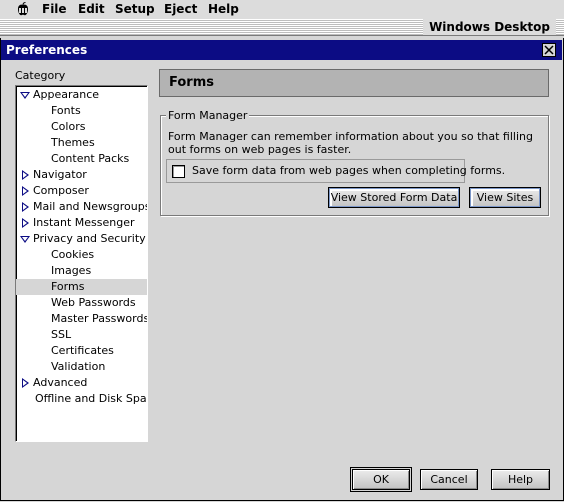 This screenshot has width=564, height=502. I want to click on menu-file: File, so click(54, 9).